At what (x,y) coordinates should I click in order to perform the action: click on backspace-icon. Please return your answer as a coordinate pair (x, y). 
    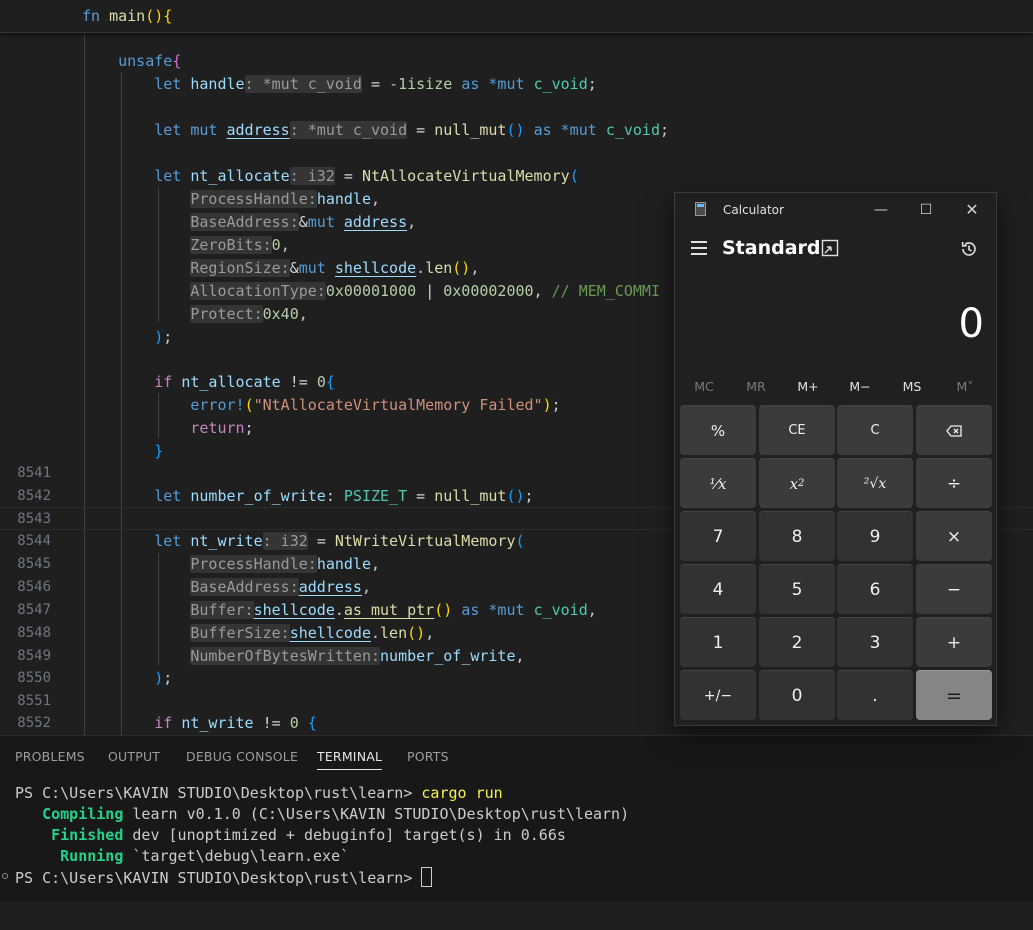
    Looking at the image, I should click on (954, 430).